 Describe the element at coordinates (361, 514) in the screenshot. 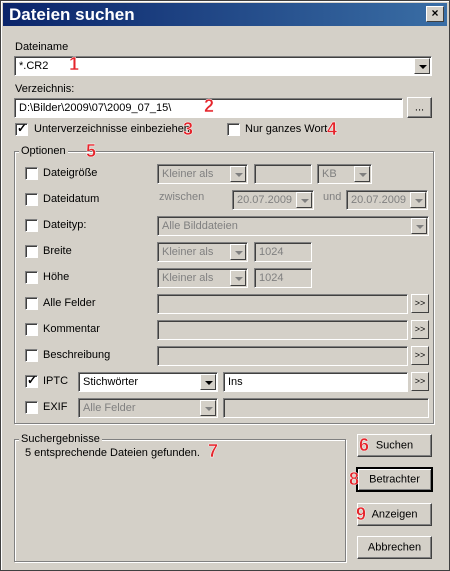

I see `callout-9: 9` at that location.